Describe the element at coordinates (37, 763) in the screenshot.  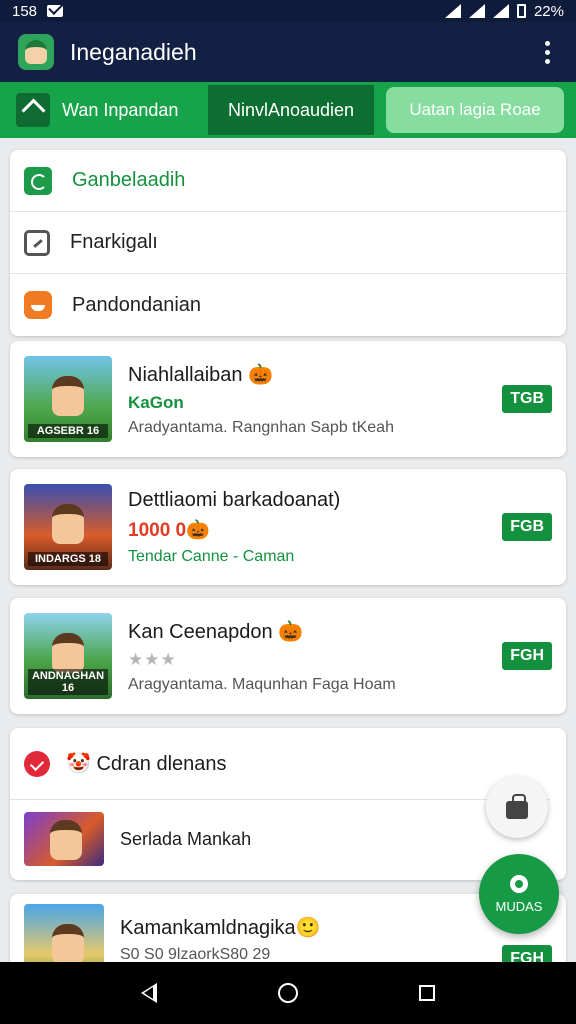
I see `notification-icon` at that location.